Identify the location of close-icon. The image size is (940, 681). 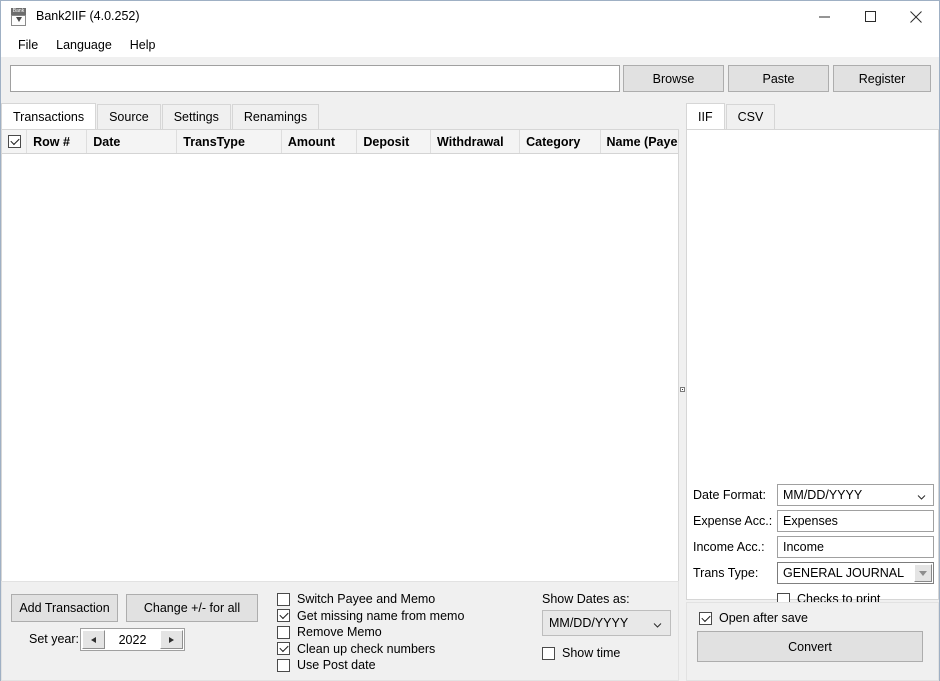
(916, 16).